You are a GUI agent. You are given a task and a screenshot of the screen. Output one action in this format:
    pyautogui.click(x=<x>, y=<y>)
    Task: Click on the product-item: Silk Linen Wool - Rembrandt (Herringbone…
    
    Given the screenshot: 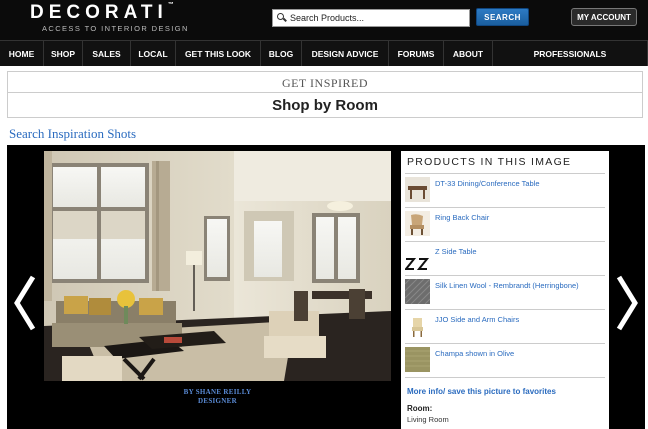 What is the action you would take?
    pyautogui.click(x=505, y=293)
    